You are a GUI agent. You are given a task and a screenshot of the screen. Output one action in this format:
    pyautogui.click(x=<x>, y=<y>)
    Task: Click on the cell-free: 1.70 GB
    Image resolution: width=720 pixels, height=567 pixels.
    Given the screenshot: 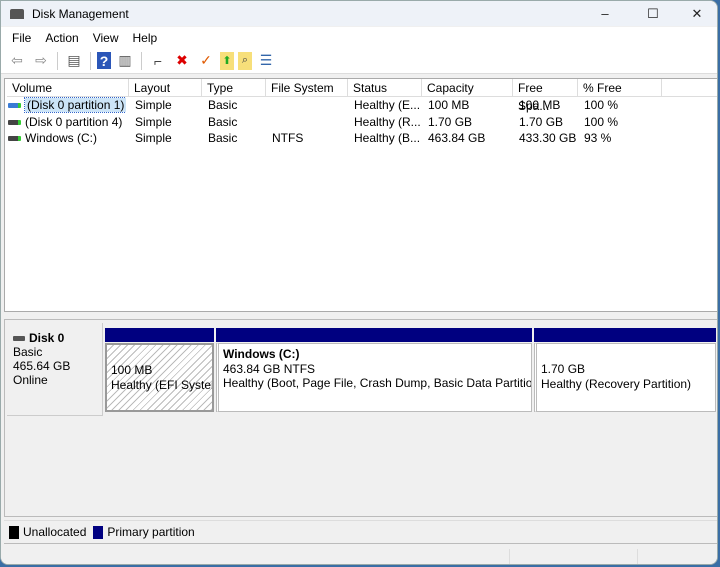 What is the action you would take?
    pyautogui.click(x=541, y=121)
    